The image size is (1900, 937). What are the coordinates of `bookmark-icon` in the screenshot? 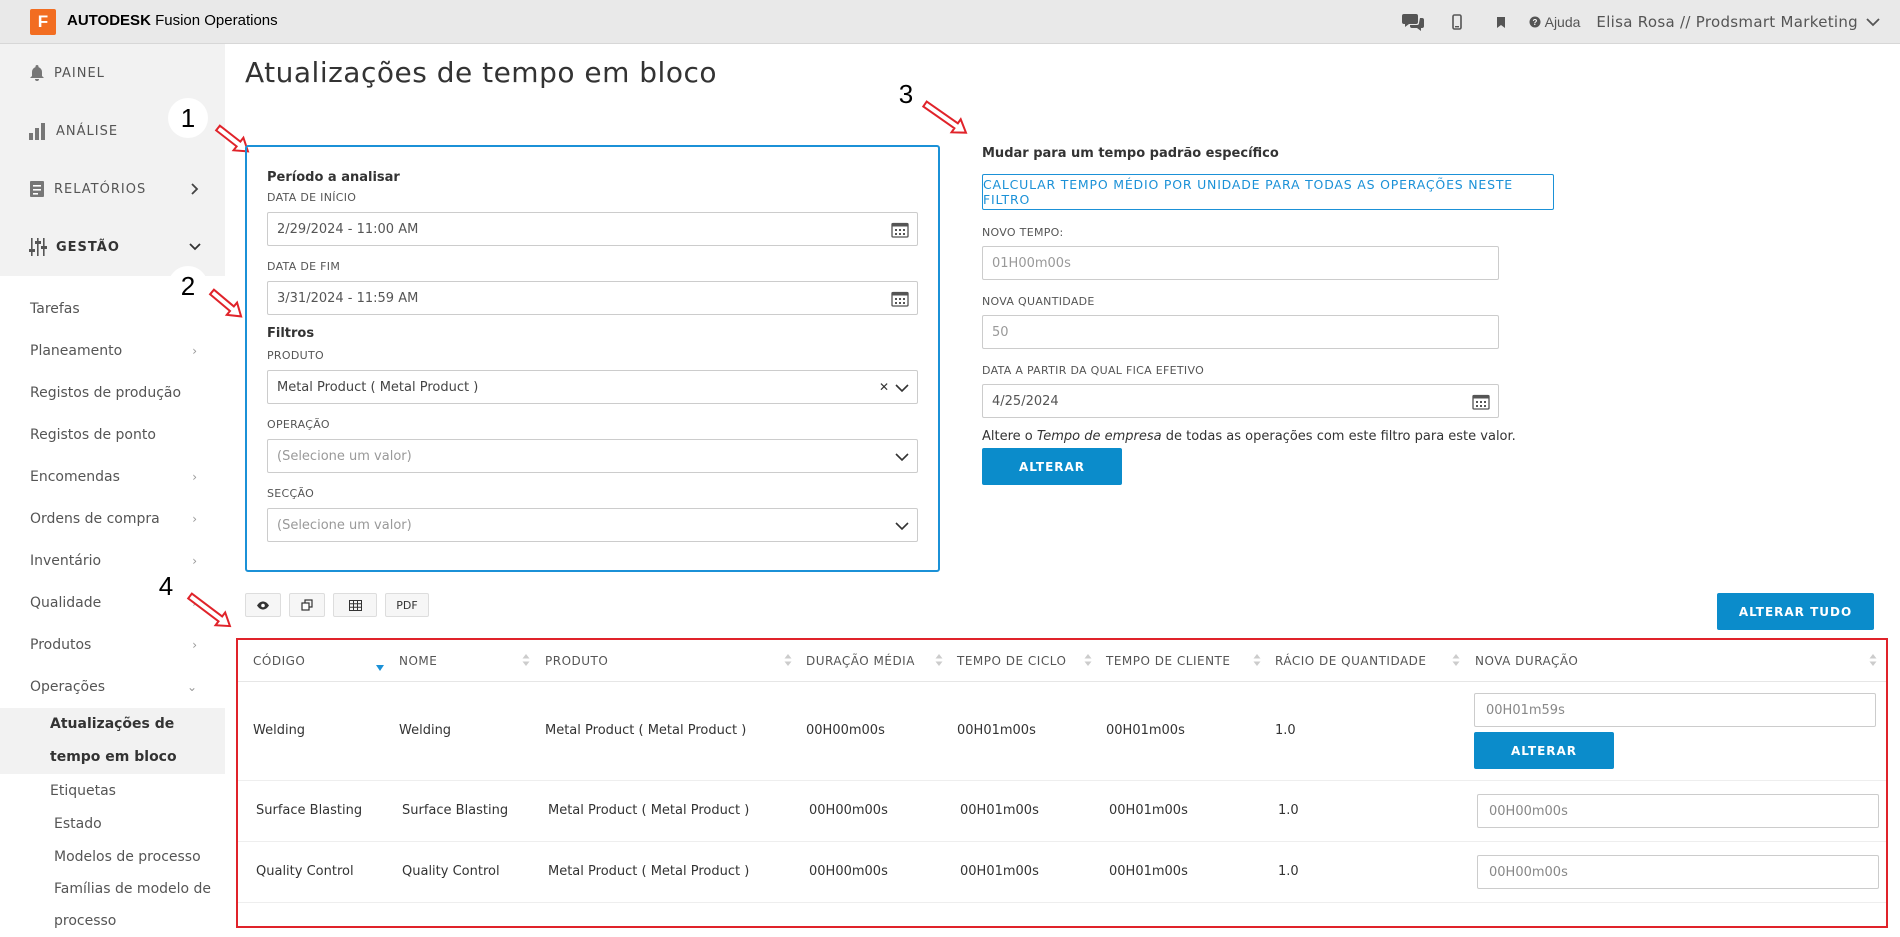 It's located at (1501, 22).